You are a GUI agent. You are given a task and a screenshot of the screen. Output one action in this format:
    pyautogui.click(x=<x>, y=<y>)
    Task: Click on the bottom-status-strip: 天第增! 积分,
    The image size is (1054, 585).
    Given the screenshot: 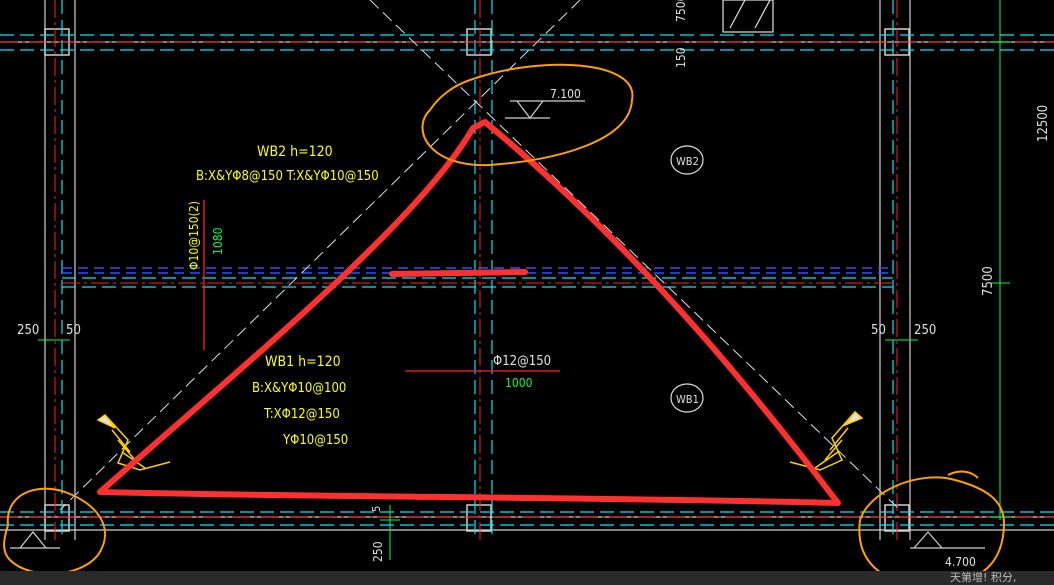 What is the action you would take?
    pyautogui.click(x=527, y=578)
    